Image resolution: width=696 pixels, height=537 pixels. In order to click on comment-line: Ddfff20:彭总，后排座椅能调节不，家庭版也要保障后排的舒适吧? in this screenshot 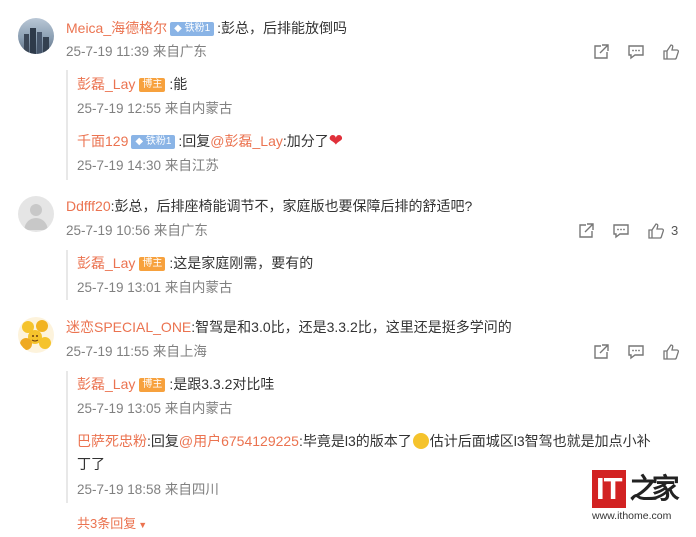, I will do `click(269, 206)`.